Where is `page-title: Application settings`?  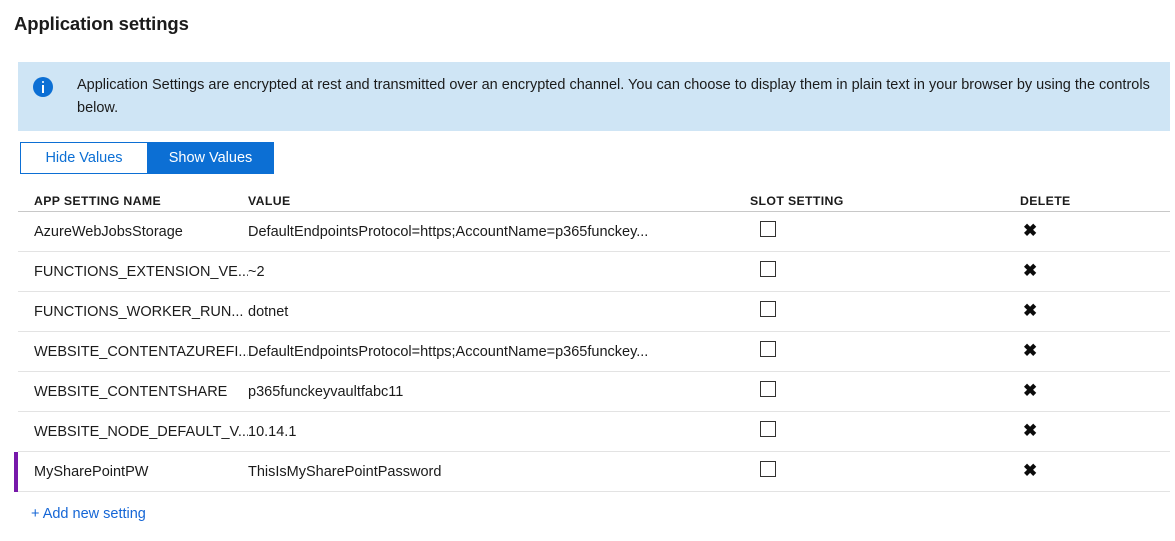 page-title: Application settings is located at coordinates (101, 23).